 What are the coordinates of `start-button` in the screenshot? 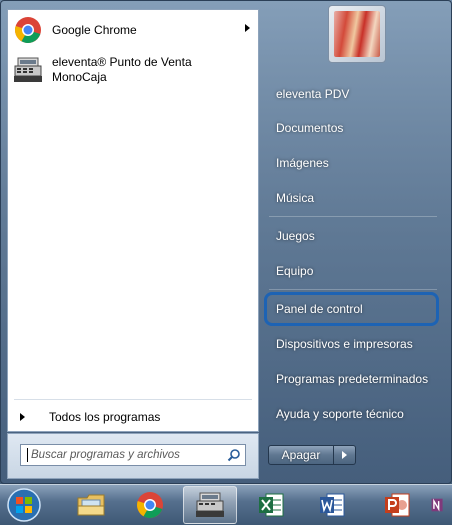 It's located at (24, 505).